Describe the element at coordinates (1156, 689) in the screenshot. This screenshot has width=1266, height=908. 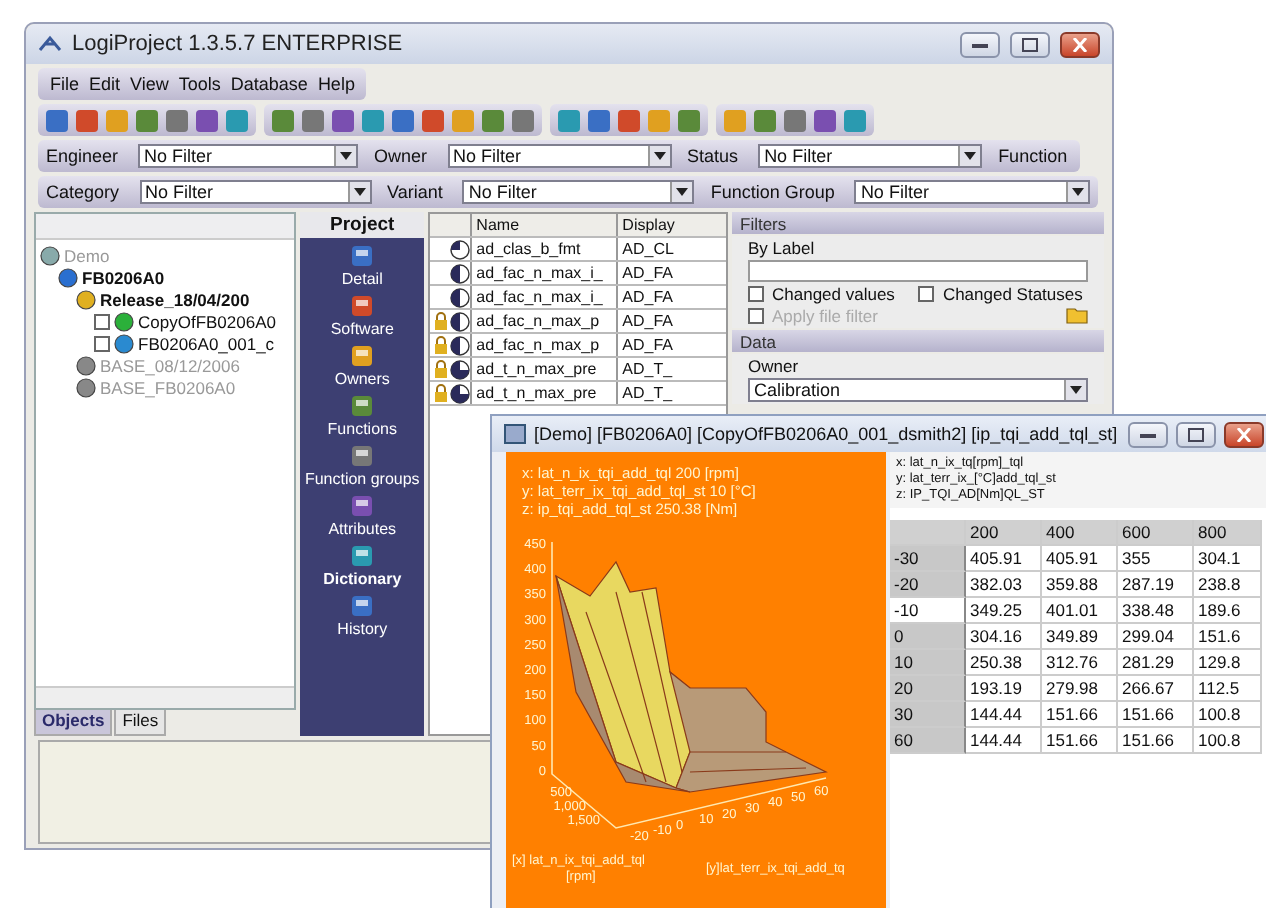
I see `table-cell: 266.67` at that location.